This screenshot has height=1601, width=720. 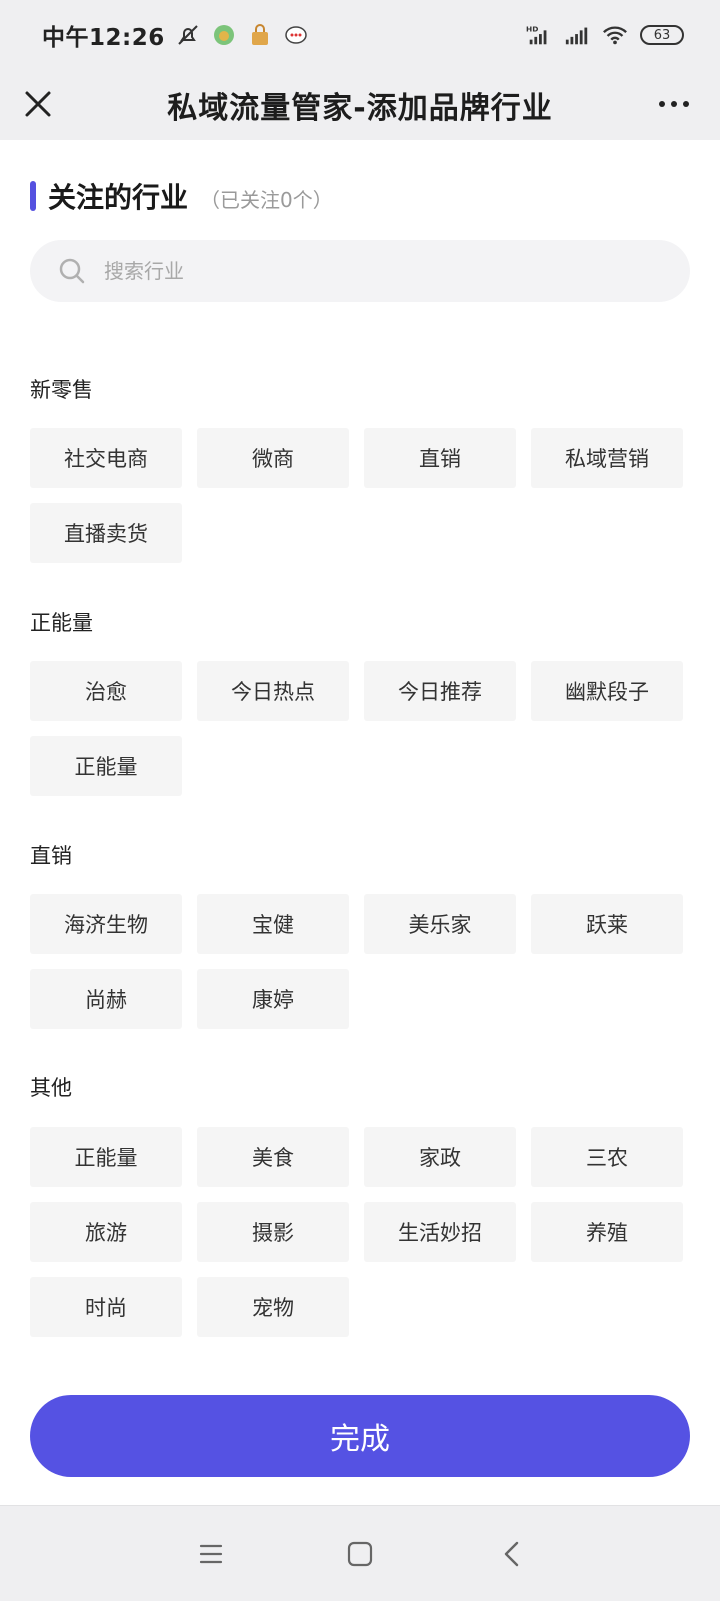 What do you see at coordinates (539, 35) in the screenshot?
I see `hd-signal-icon: HD` at bounding box center [539, 35].